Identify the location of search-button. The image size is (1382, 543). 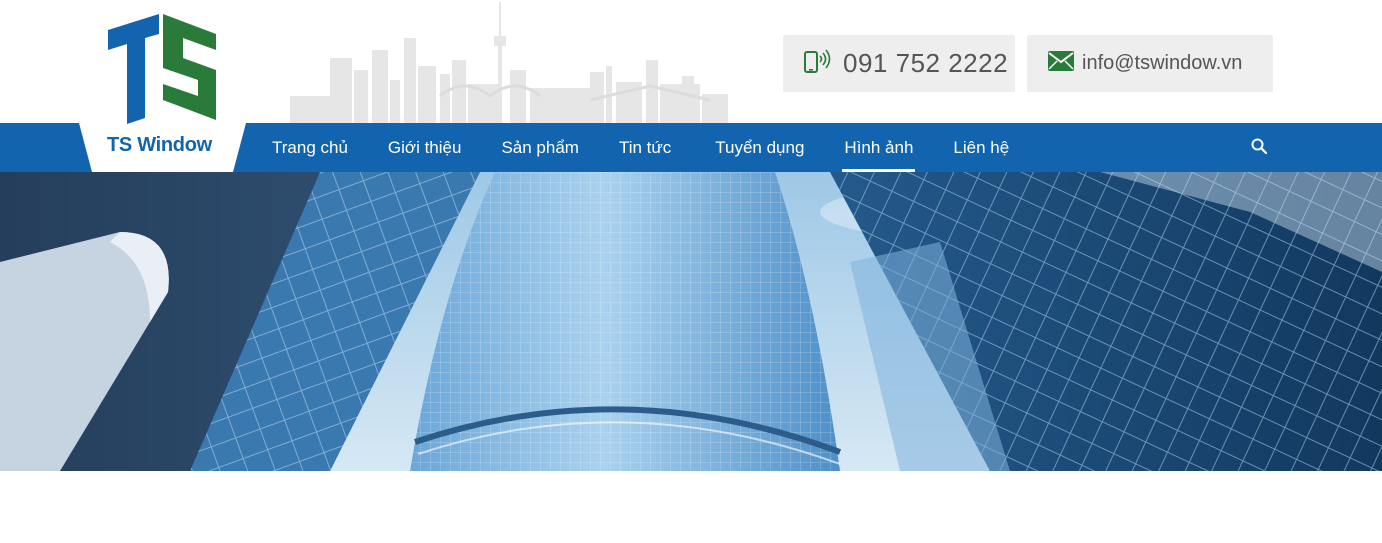
(1259, 148).